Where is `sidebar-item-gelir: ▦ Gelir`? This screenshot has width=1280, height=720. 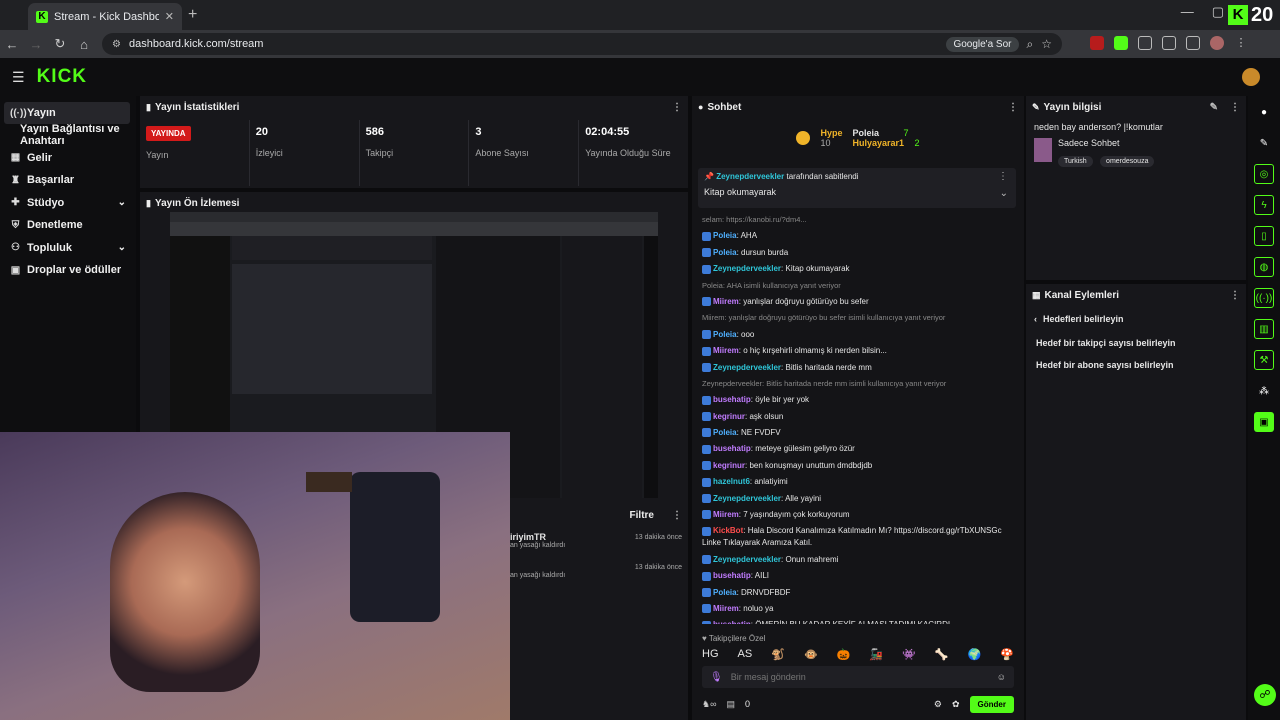
sidebar-item-gelir: ▦ Gelir is located at coordinates (68, 158).